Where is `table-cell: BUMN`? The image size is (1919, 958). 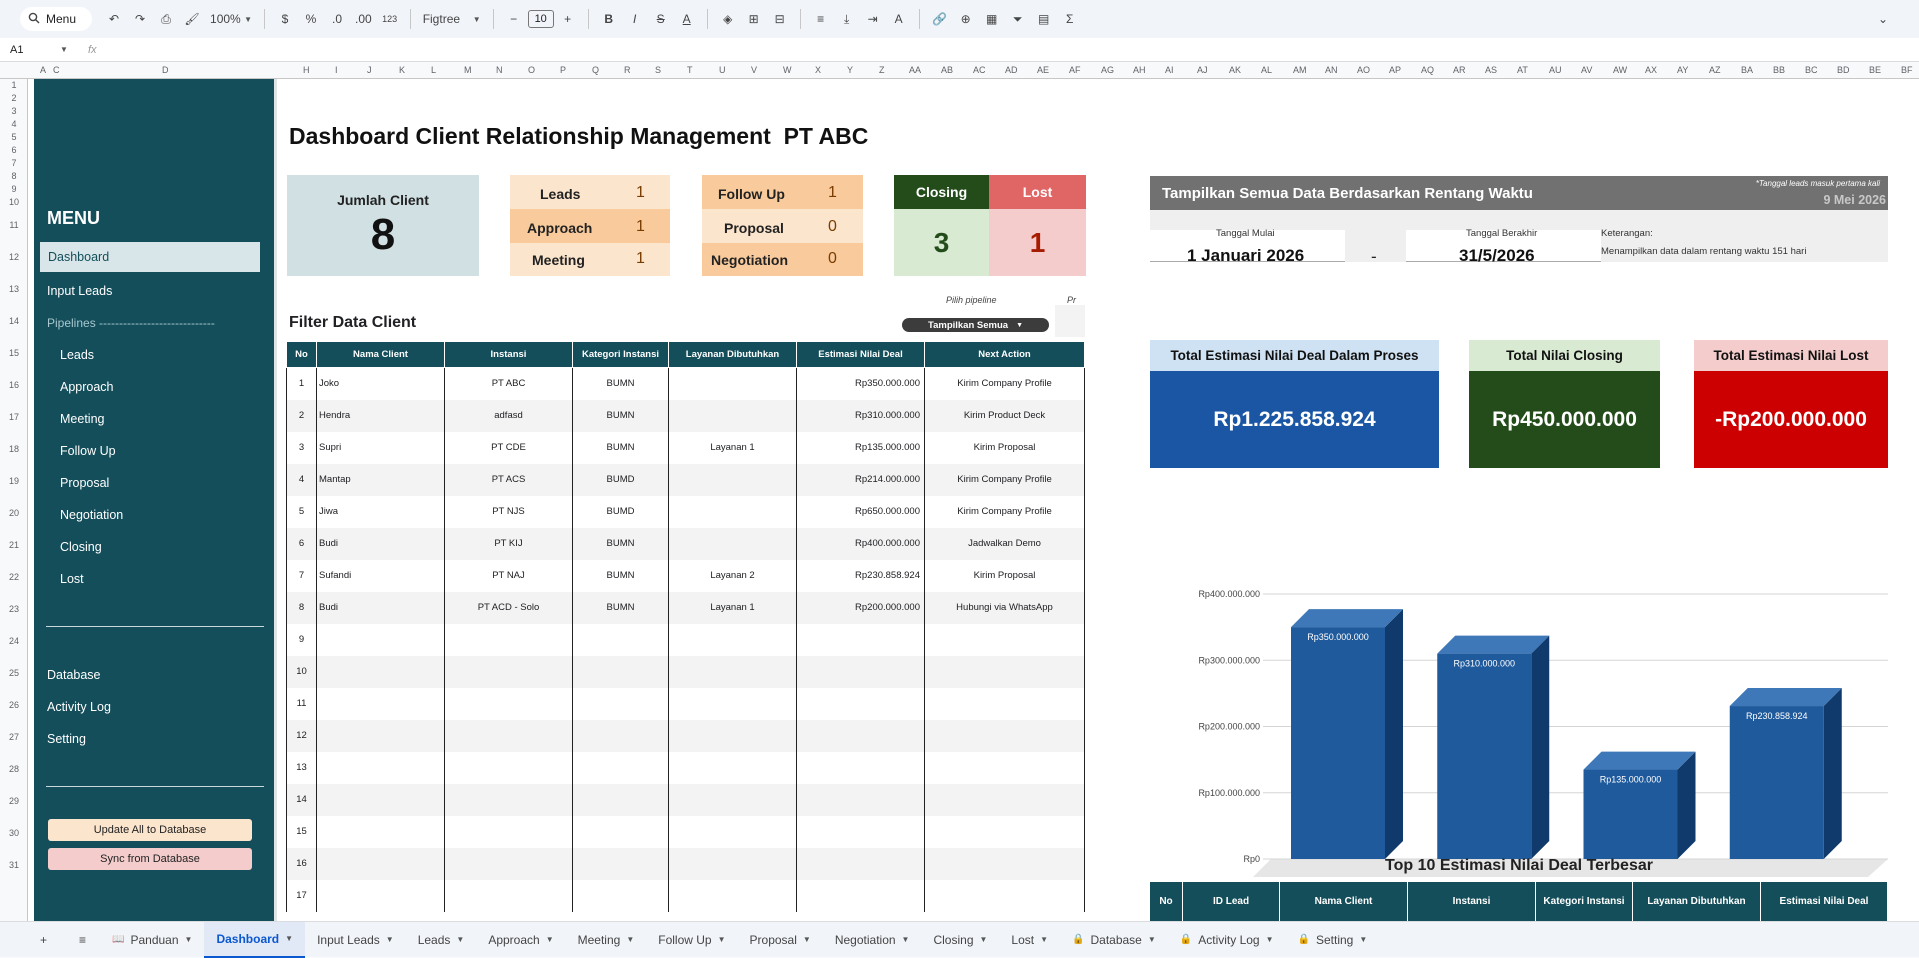
table-cell: BUMN is located at coordinates (620, 447).